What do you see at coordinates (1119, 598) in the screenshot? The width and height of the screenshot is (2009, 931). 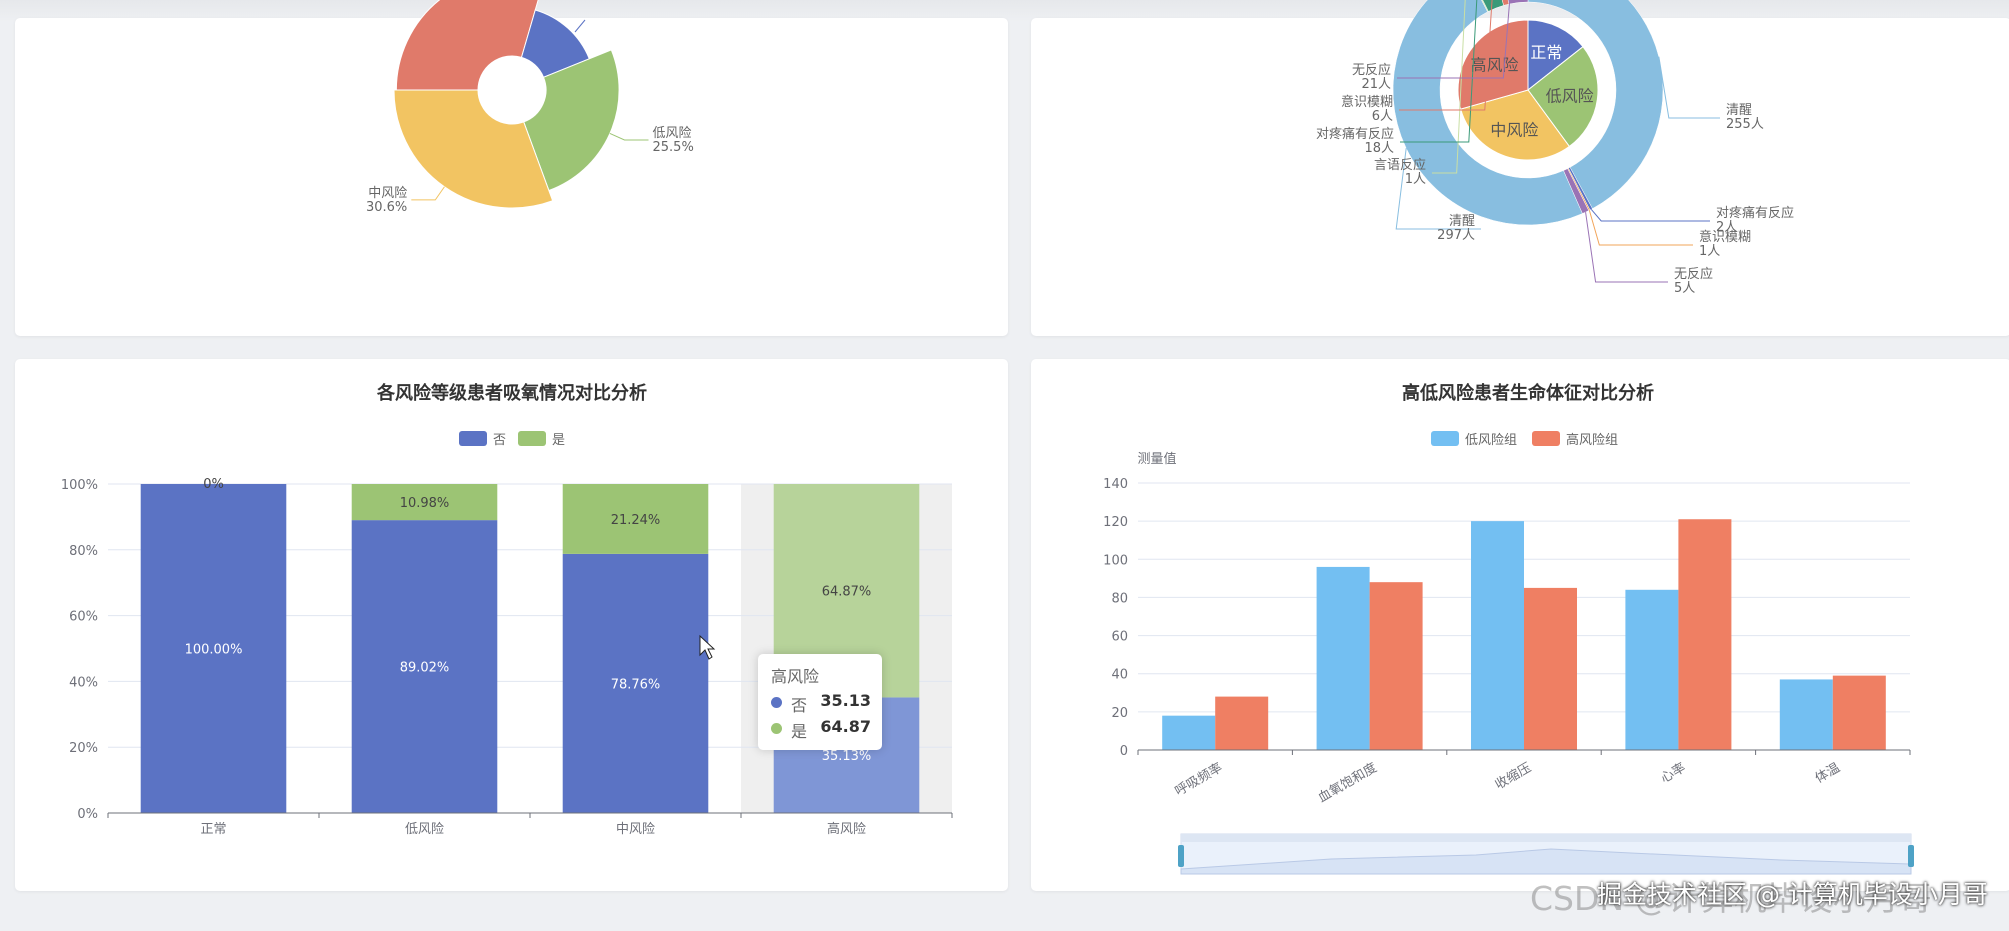 I see `bar4-ytick-4: 80` at bounding box center [1119, 598].